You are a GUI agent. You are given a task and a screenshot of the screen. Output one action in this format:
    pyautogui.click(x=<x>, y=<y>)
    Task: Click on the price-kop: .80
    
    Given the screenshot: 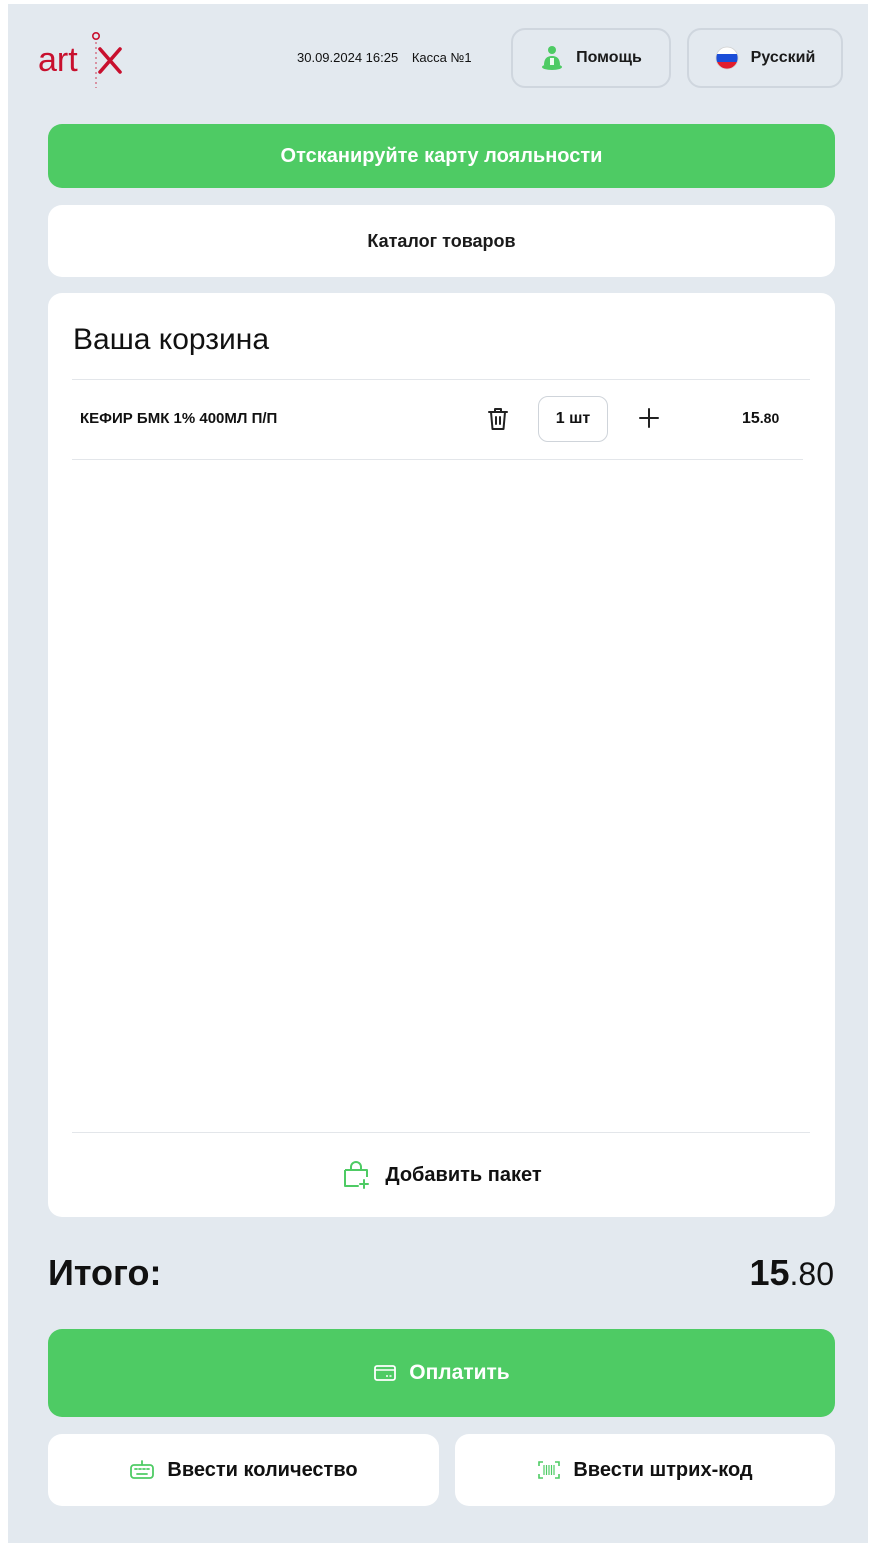 What is the action you would take?
    pyautogui.click(x=769, y=418)
    